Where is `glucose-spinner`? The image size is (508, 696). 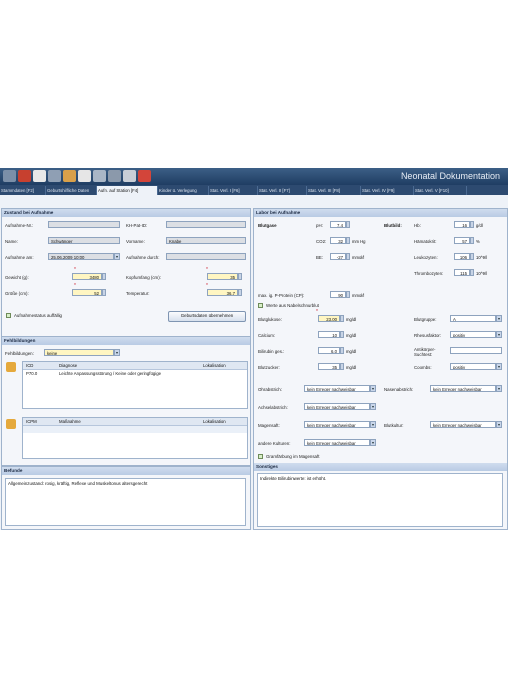 glucose-spinner is located at coordinates (342, 318).